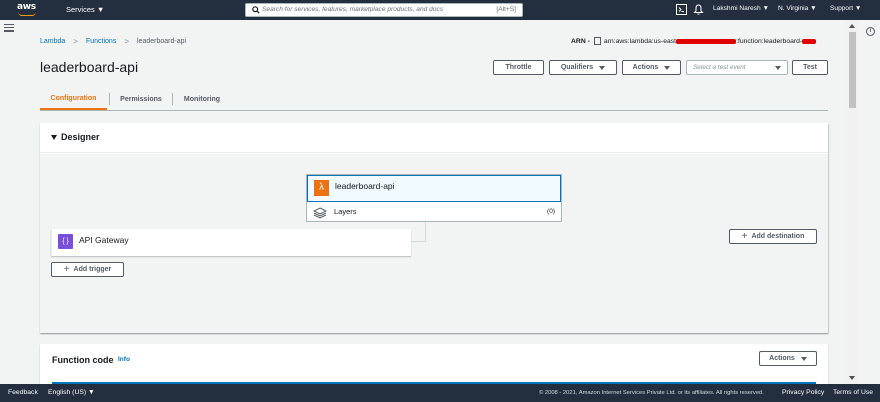 The height and width of the screenshot is (402, 880). I want to click on scroll-down-arrow-icon, so click(852, 378).